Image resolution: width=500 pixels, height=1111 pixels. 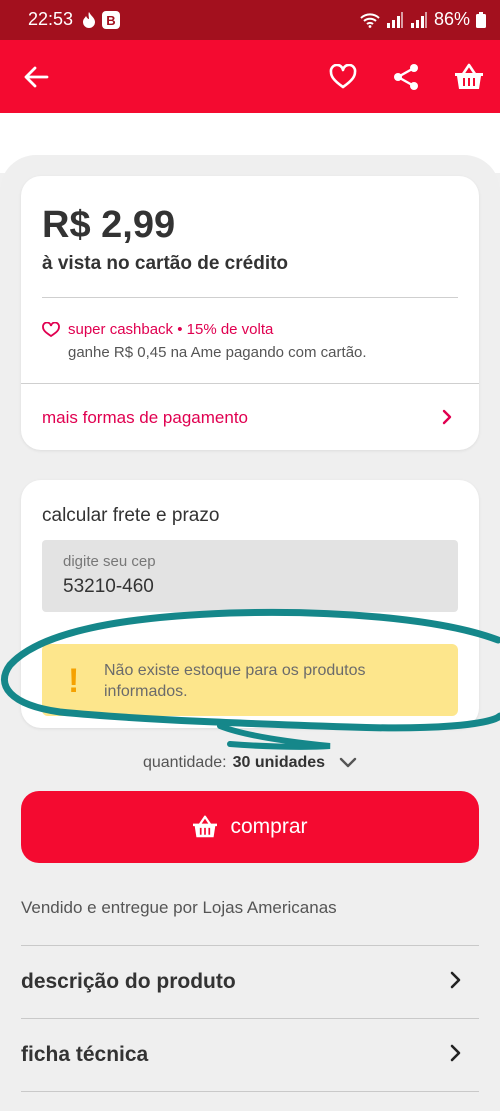 I want to click on more-payment-label: mais formas de pagamento, so click(x=145, y=417).